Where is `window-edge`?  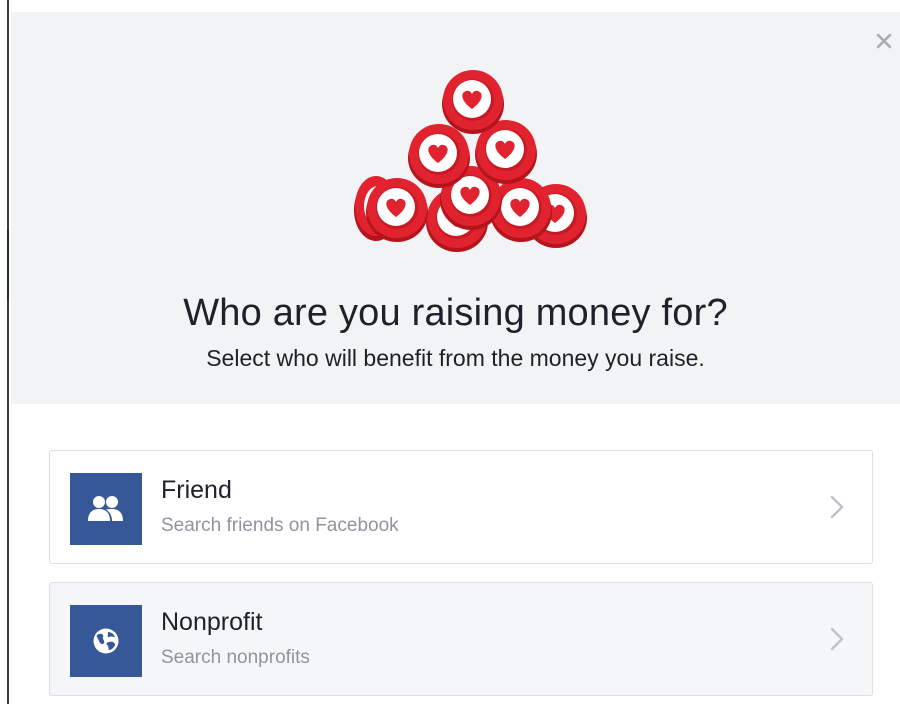 window-edge is located at coordinates (5, 352).